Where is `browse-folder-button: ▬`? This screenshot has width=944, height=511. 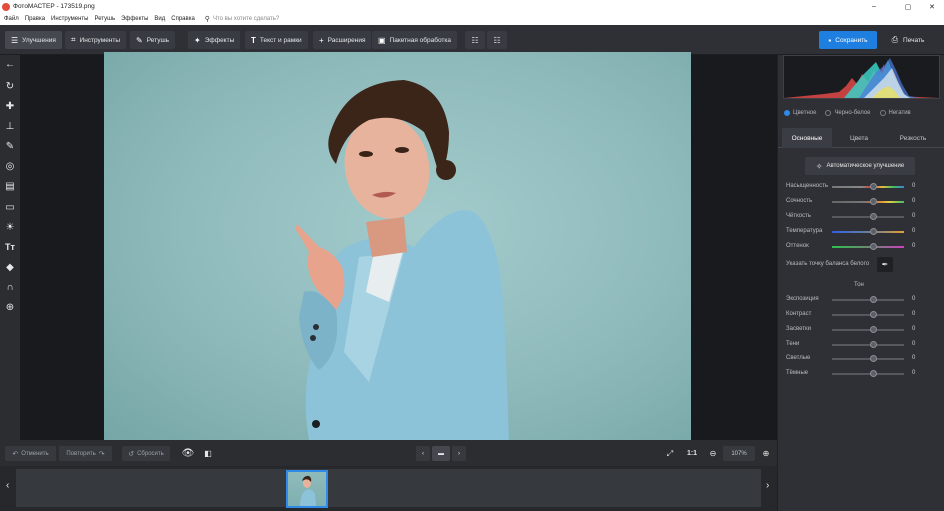
browse-folder-button: ▬ is located at coordinates (441, 453).